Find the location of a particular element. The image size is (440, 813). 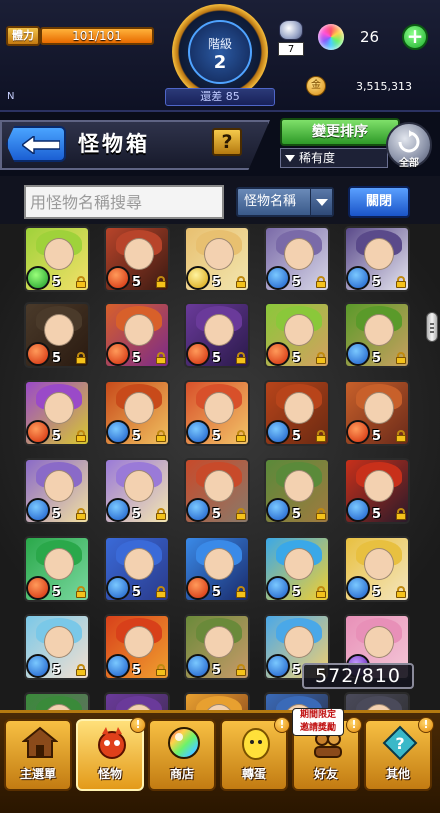

nav-question-box: ? 其他! is located at coordinates (399, 754).